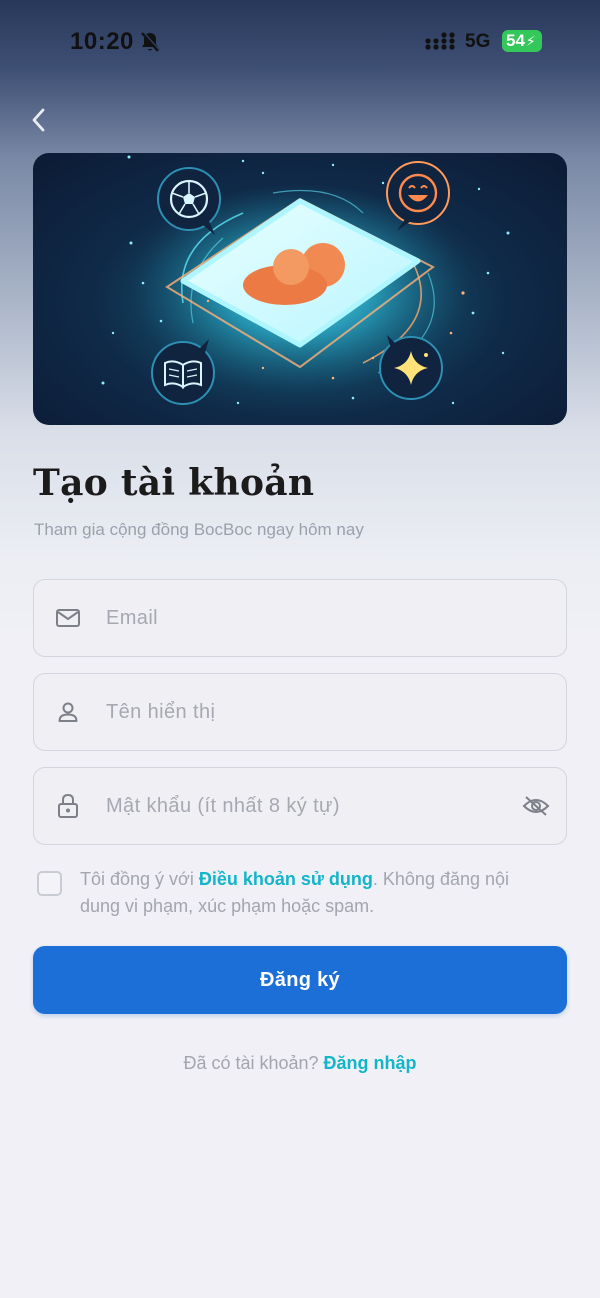 This screenshot has height=1298, width=600. I want to click on battery-level: 54, so click(515, 40).